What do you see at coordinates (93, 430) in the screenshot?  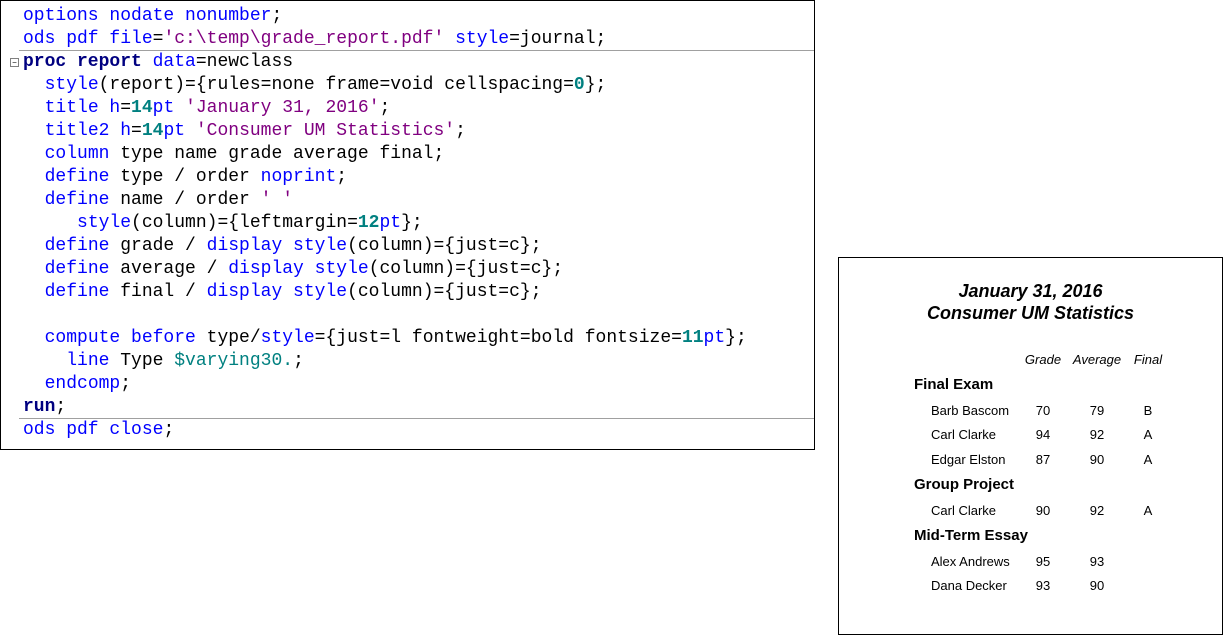 I see `code-token-kw: ods pdf close` at bounding box center [93, 430].